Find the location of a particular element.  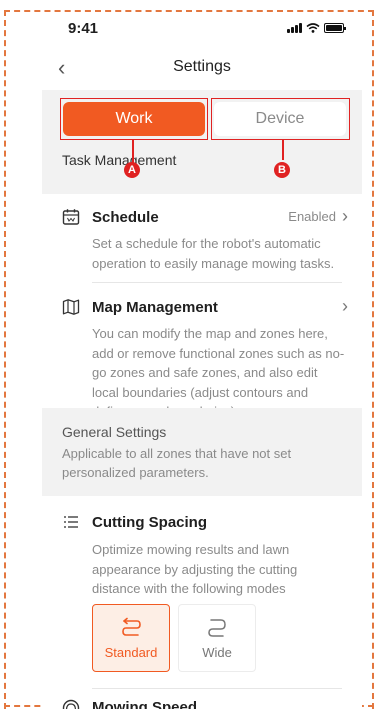

mode-wide-label: Wide is located at coordinates (217, 652).